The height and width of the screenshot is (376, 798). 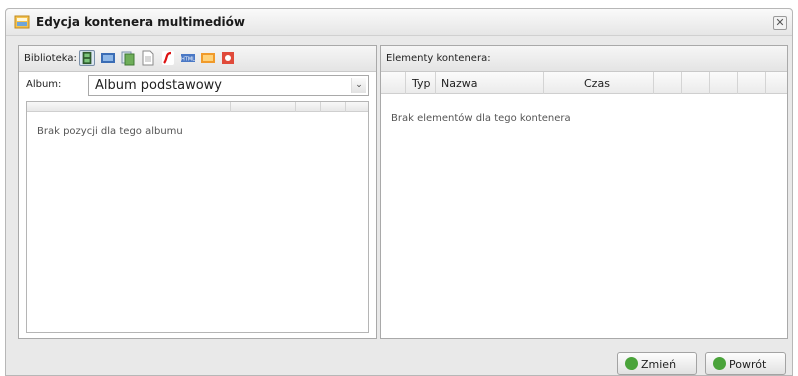 I want to click on image-icon, so click(x=108, y=58).